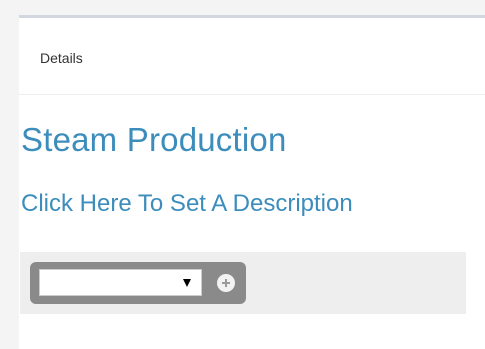 The width and height of the screenshot is (485, 349). I want to click on set-description-link: Click Here To Set A Description, so click(187, 204).